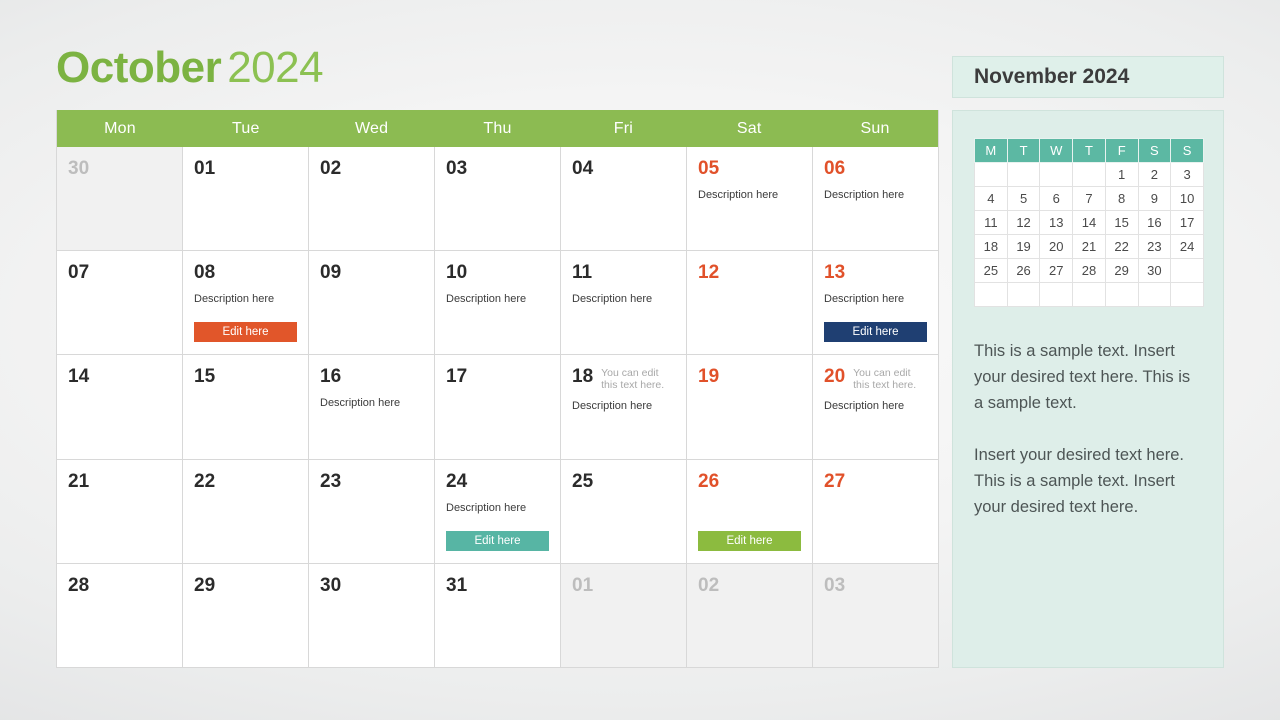  What do you see at coordinates (1154, 246) in the screenshot?
I see `mini-day-23: 23` at bounding box center [1154, 246].